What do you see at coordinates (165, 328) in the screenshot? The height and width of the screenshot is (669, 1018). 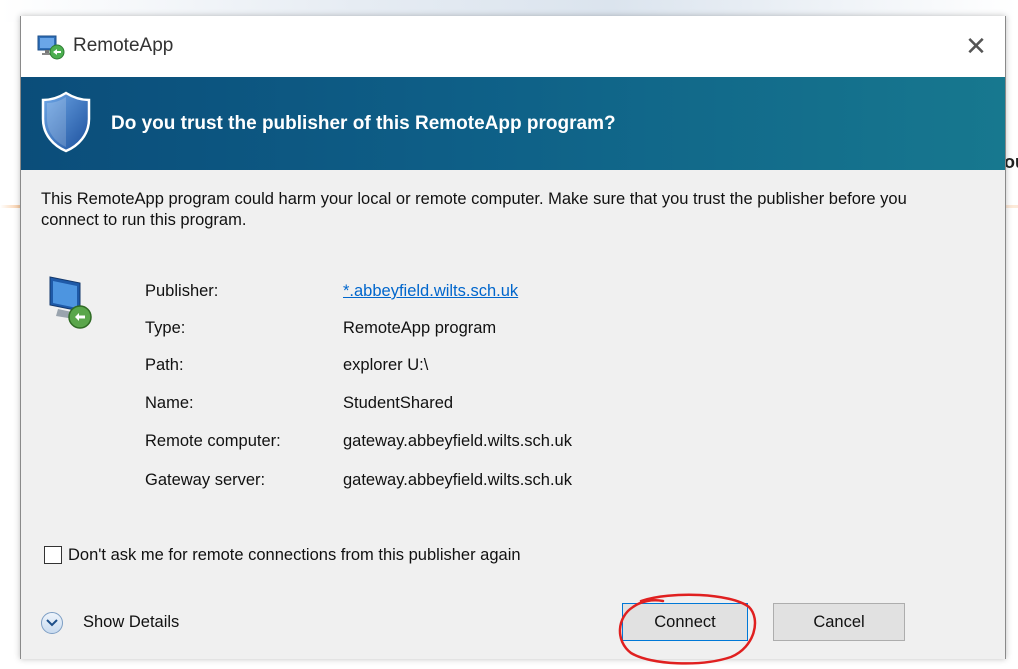 I see `type-label: Type:` at bounding box center [165, 328].